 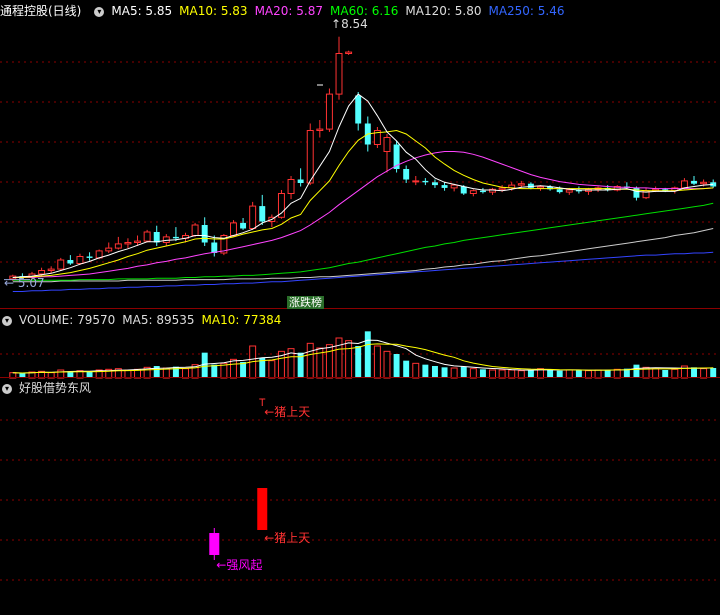 I want to click on signal-label-red: ←猪上天, so click(x=287, y=538).